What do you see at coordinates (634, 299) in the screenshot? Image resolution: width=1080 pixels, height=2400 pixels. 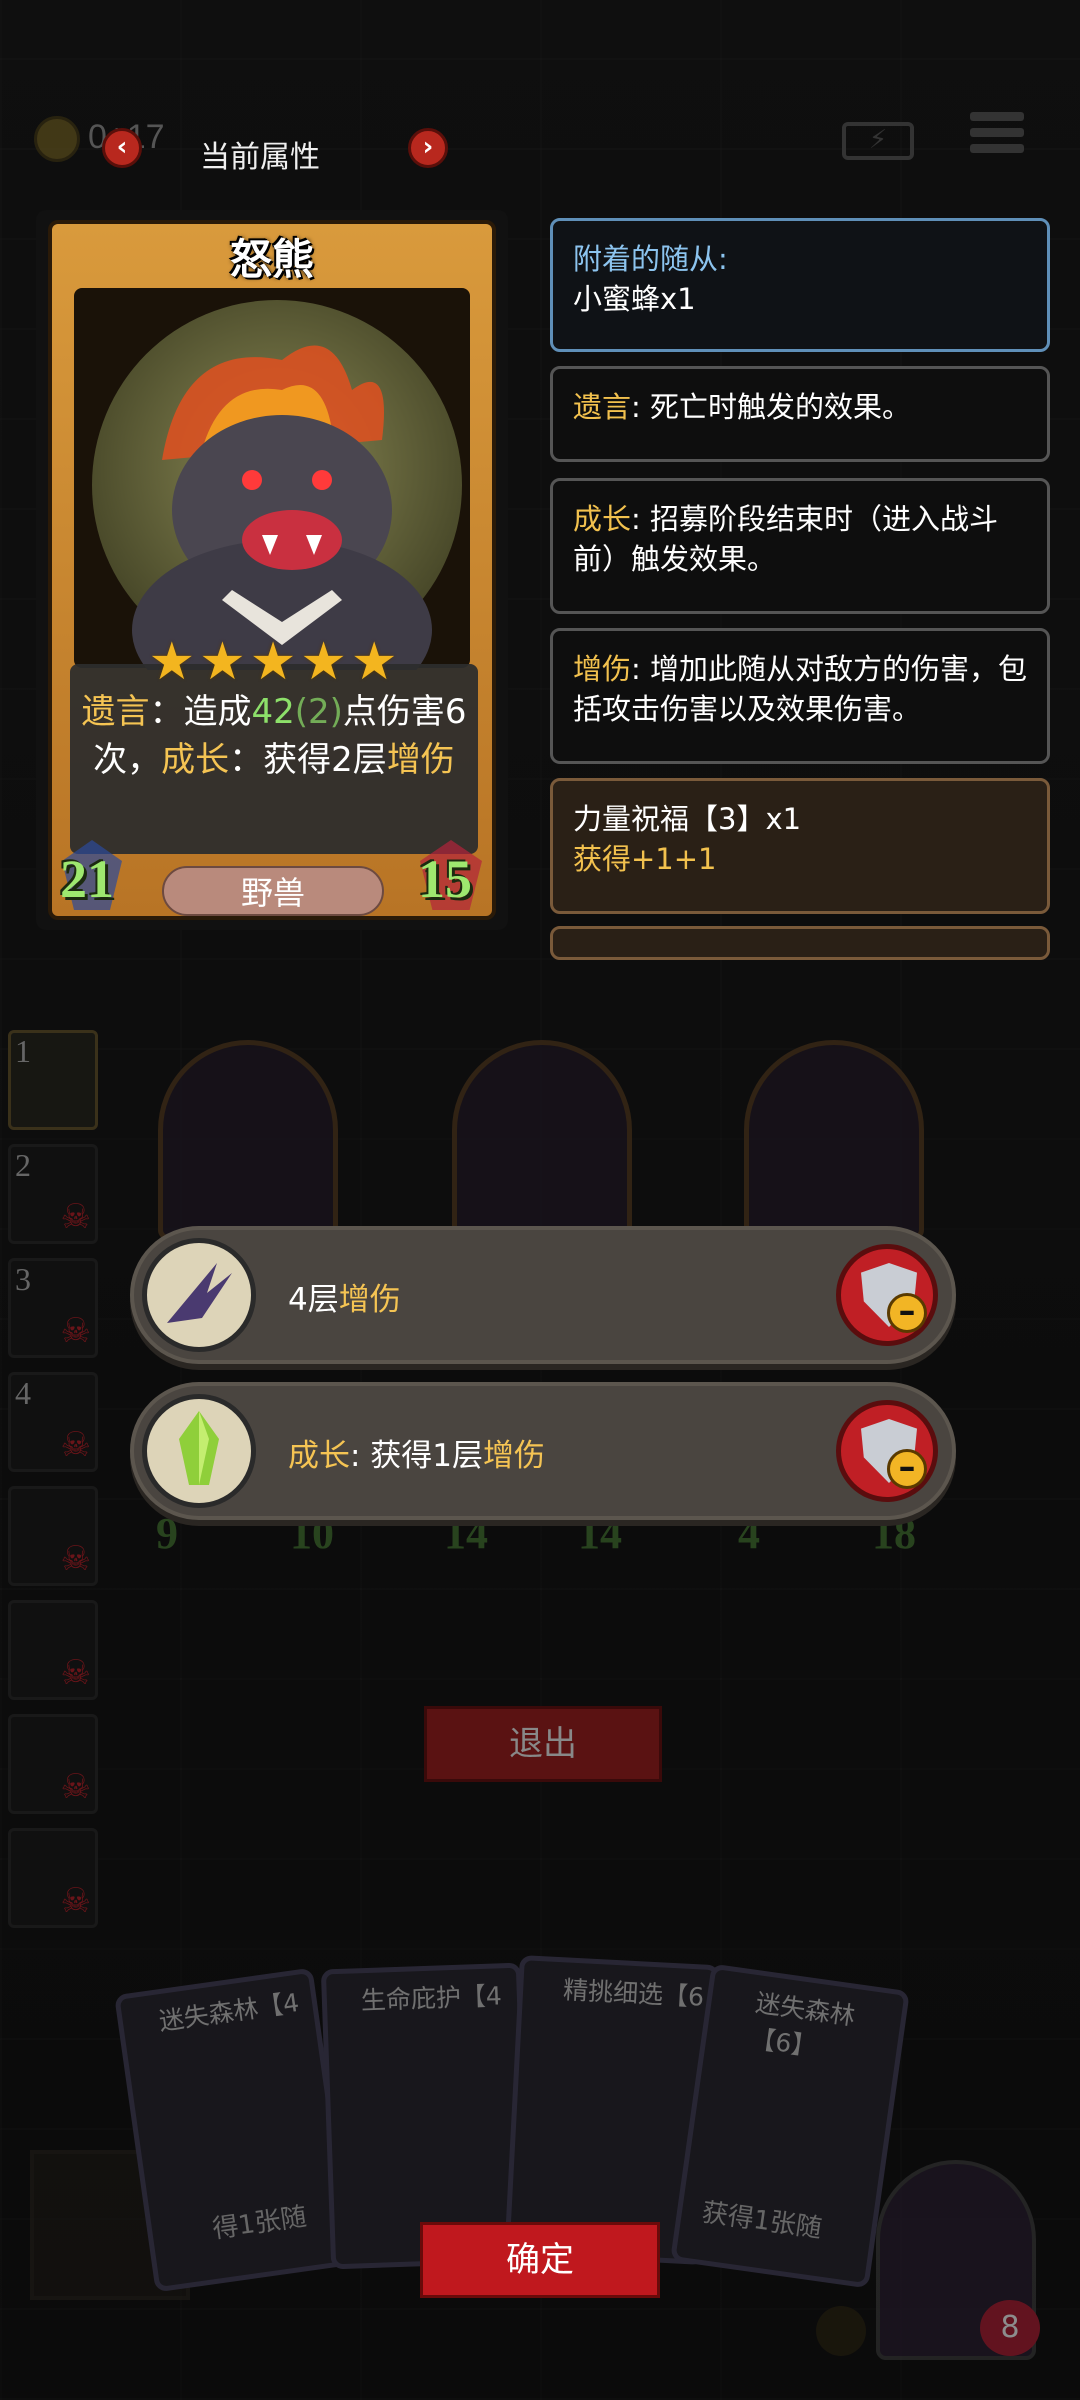 I see `attached-value: 小蜜蜂x1` at bounding box center [634, 299].